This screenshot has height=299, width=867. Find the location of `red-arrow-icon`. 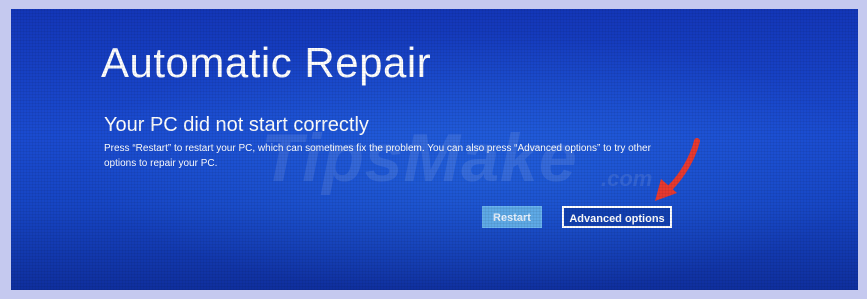

red-arrow-icon is located at coordinates (677, 169).